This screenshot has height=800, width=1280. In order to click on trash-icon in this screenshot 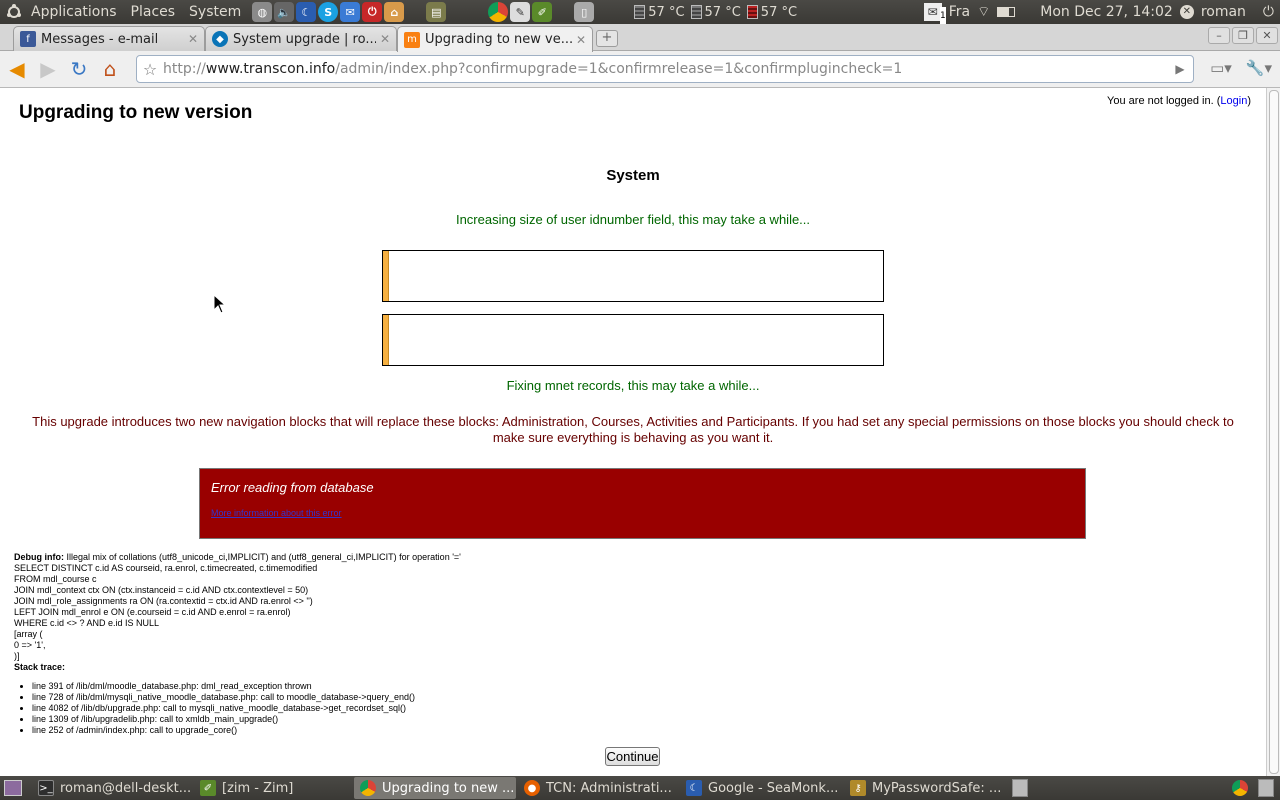, I will do `click(1020, 788)`.